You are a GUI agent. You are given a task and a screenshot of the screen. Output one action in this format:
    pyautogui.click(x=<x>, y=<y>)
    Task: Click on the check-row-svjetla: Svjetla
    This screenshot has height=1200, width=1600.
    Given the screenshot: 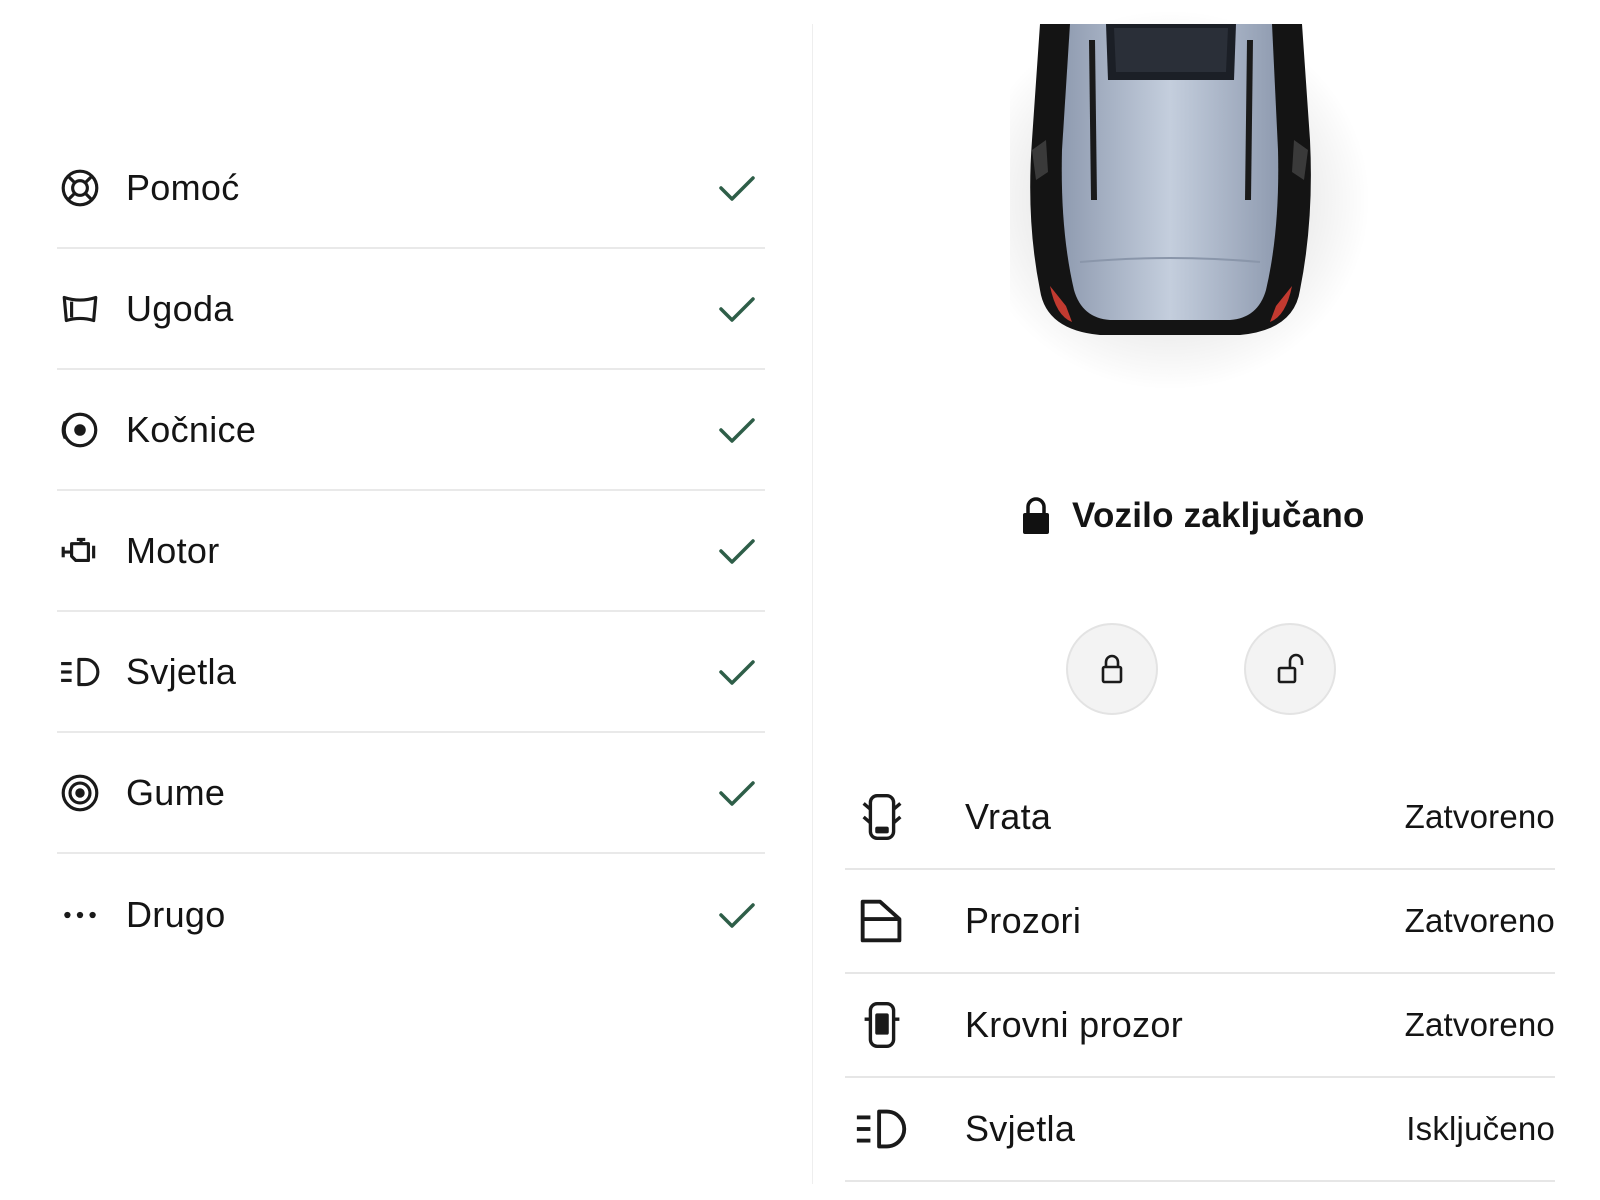 What is the action you would take?
    pyautogui.click(x=411, y=672)
    